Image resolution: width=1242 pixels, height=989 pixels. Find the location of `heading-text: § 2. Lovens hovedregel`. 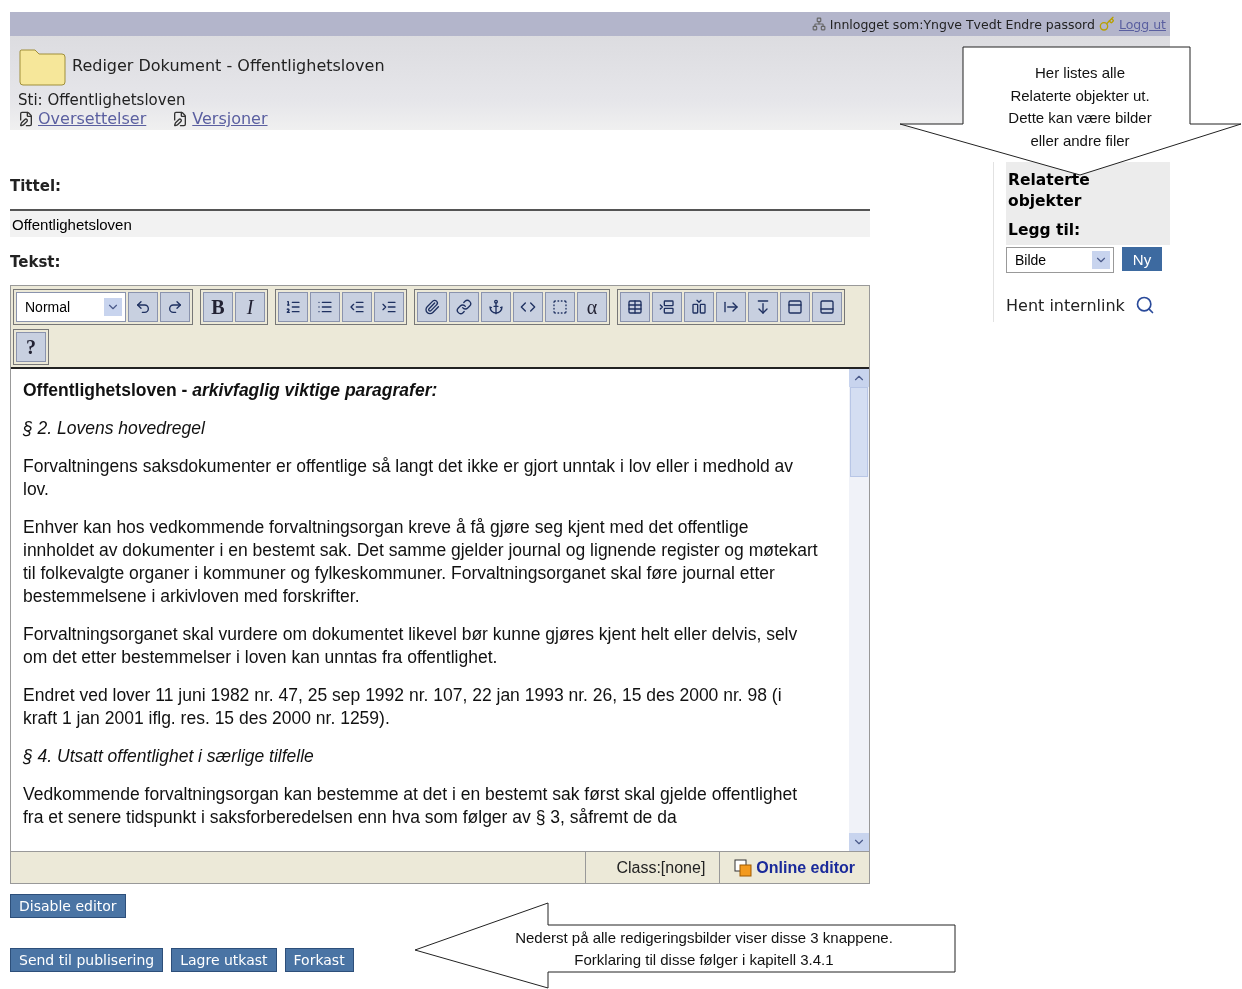

heading-text: § 2. Lovens hovedregel is located at coordinates (115, 428).